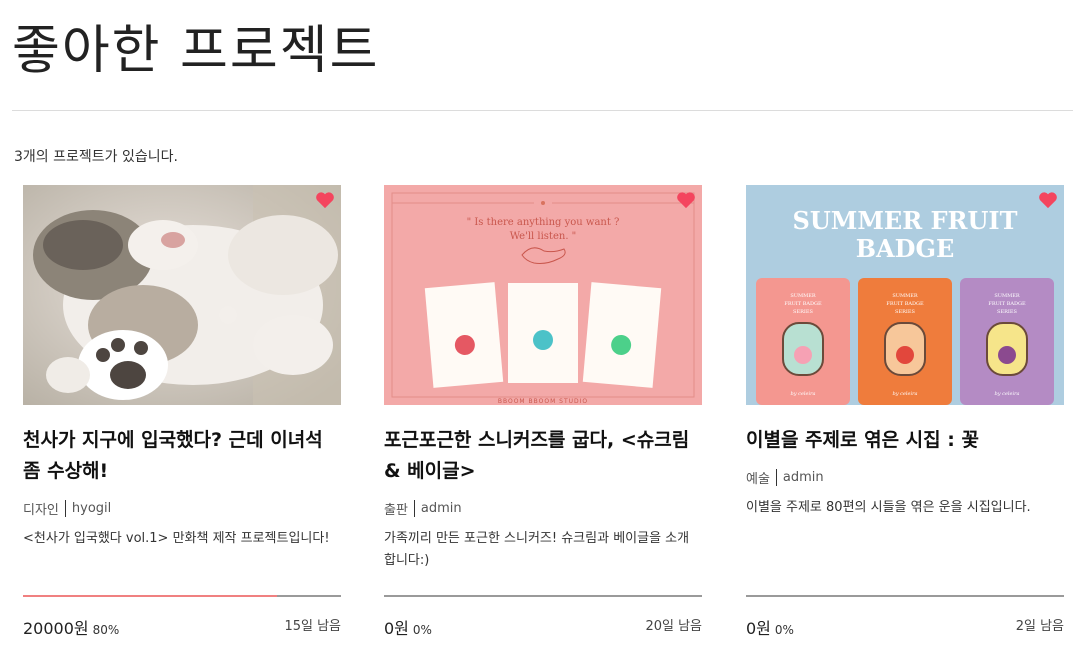 The height and width of the screenshot is (670, 1083). Describe the element at coordinates (905, 220) in the screenshot. I see `poster-headline-1: SUMMER FRUIT` at that location.